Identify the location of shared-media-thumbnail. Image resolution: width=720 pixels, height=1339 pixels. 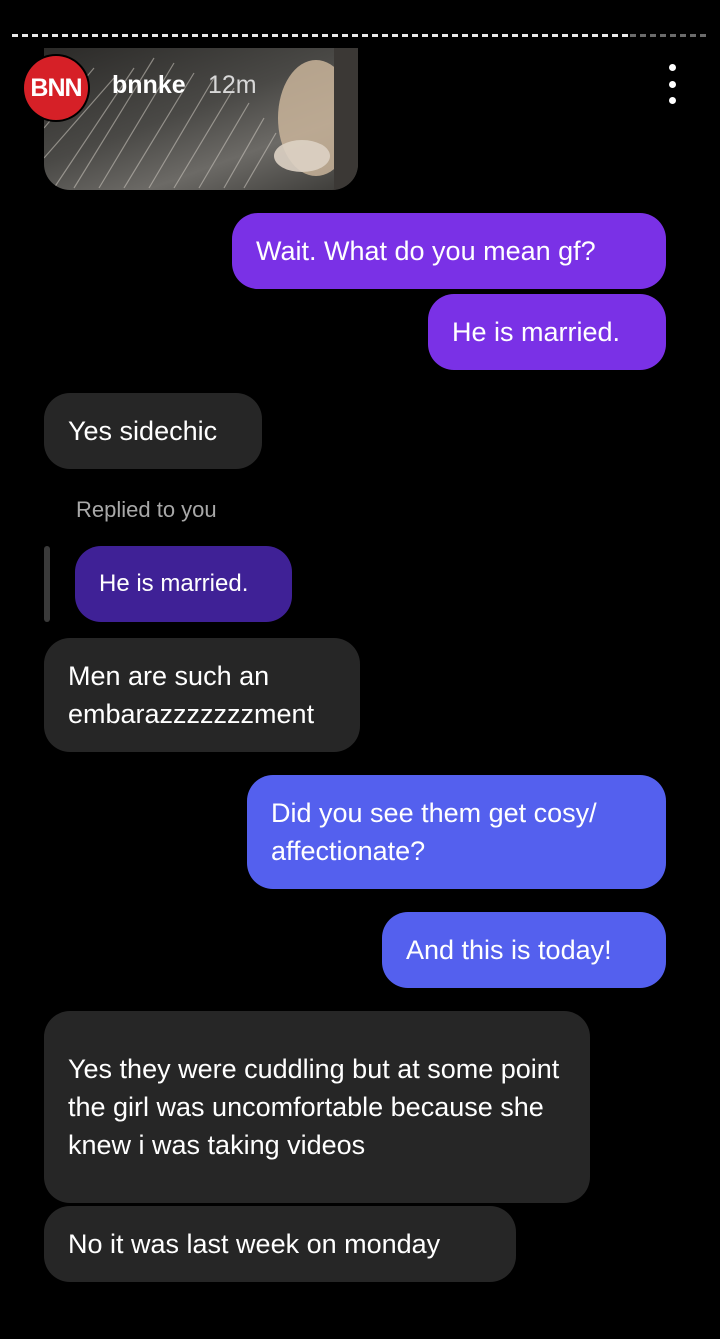
(201, 119).